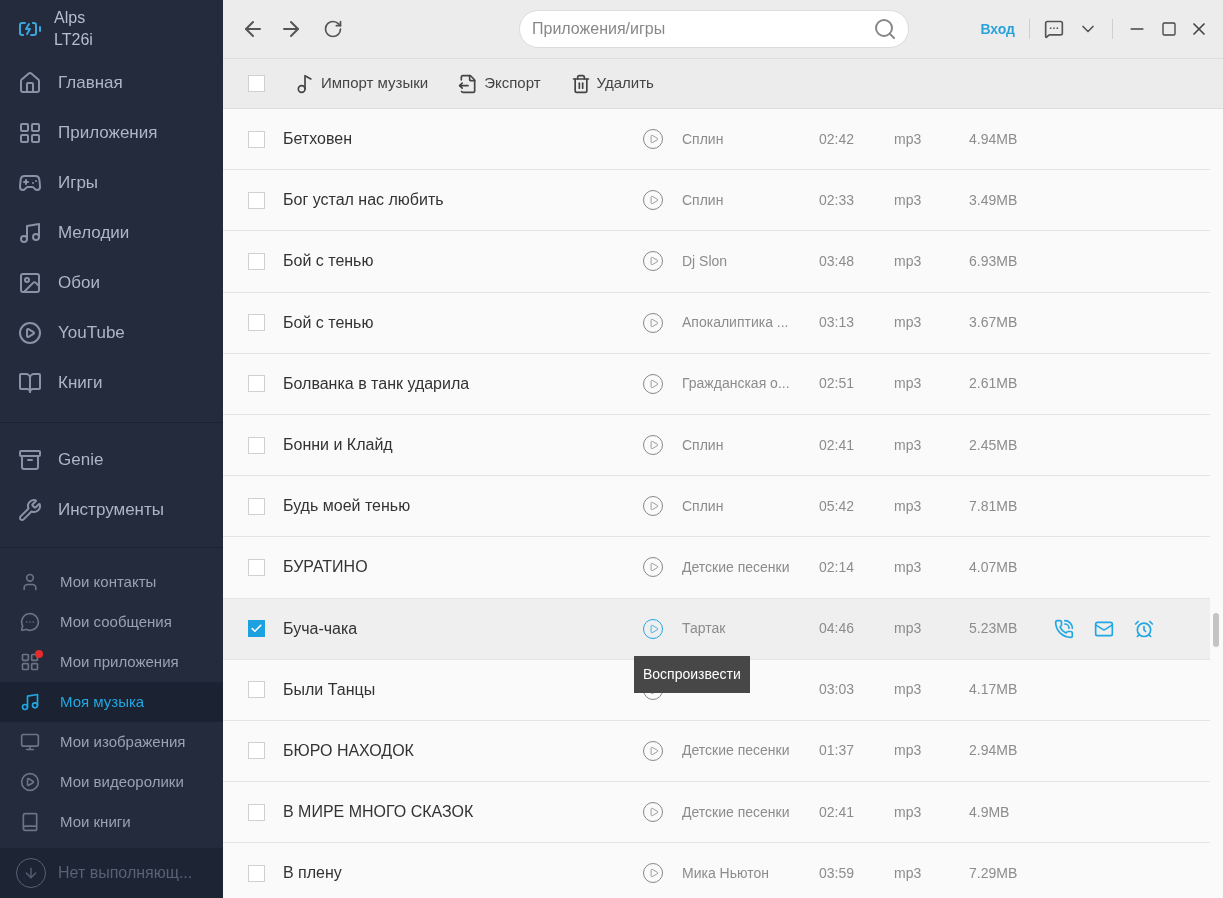 This screenshot has width=1223, height=898. I want to click on nav-item: Мои книги, so click(111, 822).